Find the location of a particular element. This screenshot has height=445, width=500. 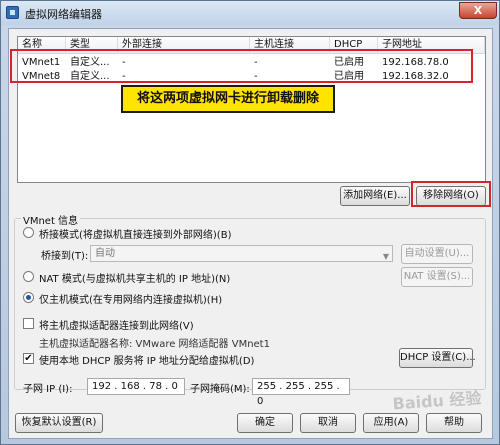

annotation-callout: 将这两项虚拟网卡进行卸载删除 is located at coordinates (228, 99).